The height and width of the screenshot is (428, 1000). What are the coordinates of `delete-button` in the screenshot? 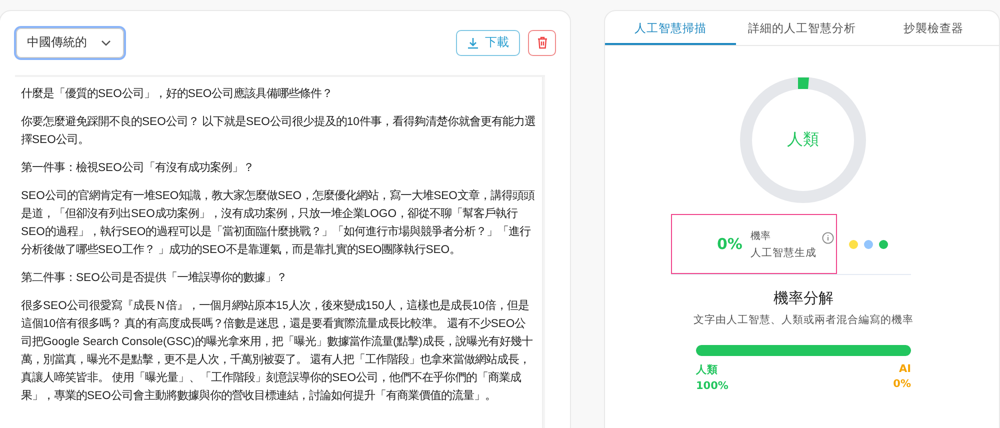 It's located at (542, 43).